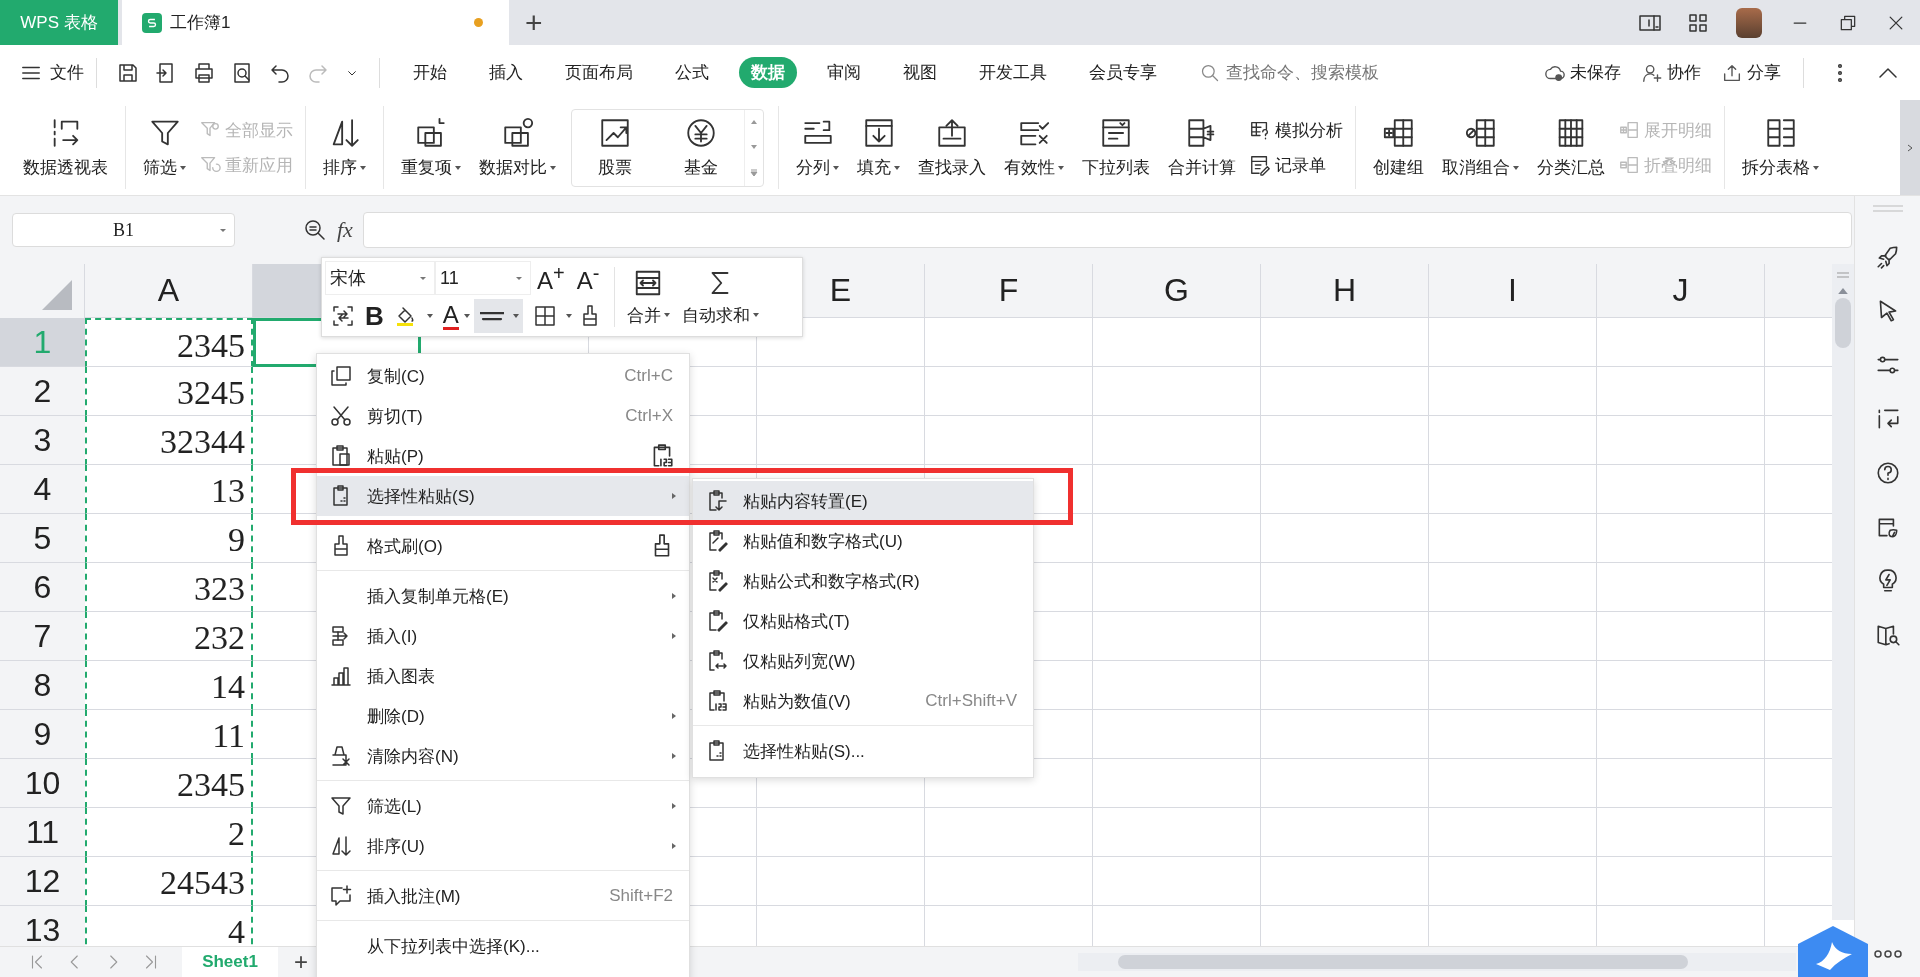 The width and height of the screenshot is (1920, 977). What do you see at coordinates (503, 376) in the screenshot?
I see `menu-item: 复制(C) Ctrl+C` at bounding box center [503, 376].